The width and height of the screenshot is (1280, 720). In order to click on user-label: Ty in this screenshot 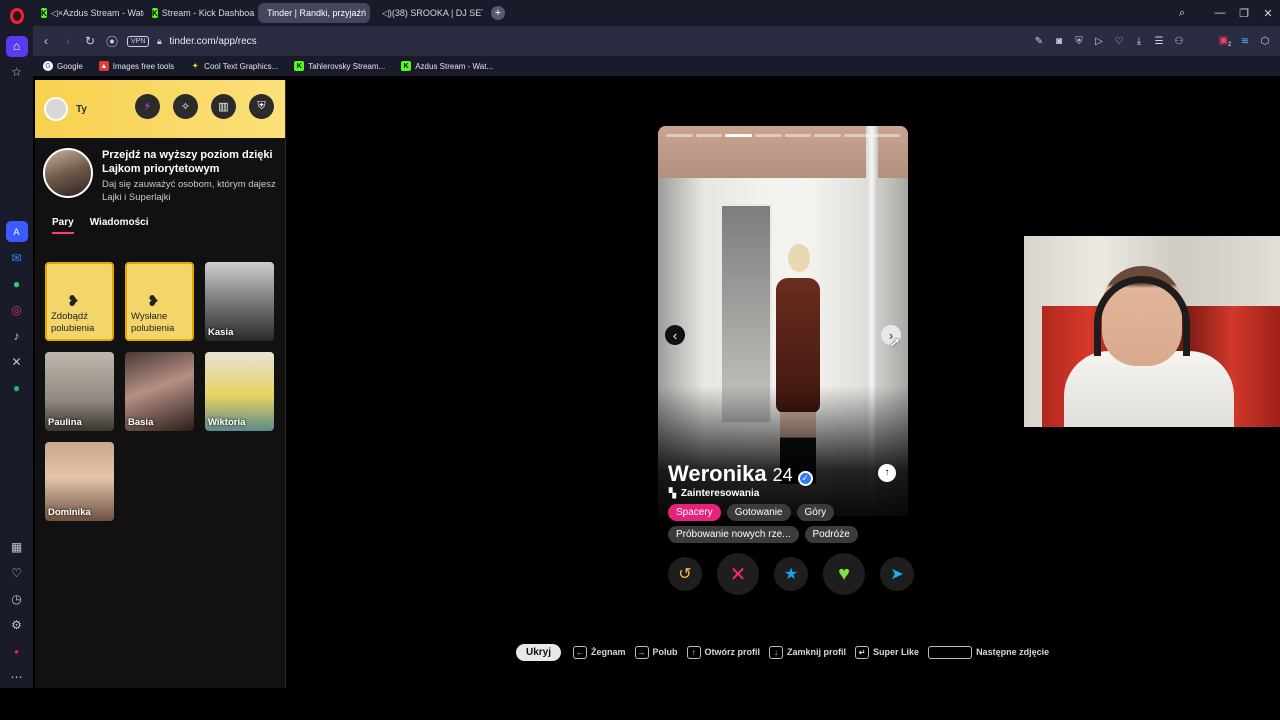, I will do `click(81, 109)`.